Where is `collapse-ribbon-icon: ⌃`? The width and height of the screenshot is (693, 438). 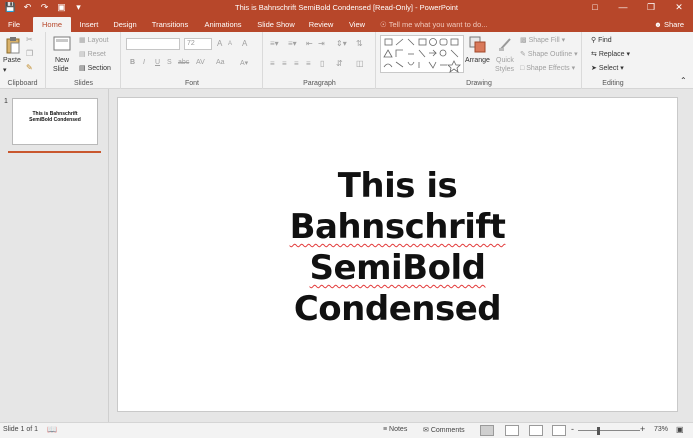 collapse-ribbon-icon: ⌃ is located at coordinates (683, 80).